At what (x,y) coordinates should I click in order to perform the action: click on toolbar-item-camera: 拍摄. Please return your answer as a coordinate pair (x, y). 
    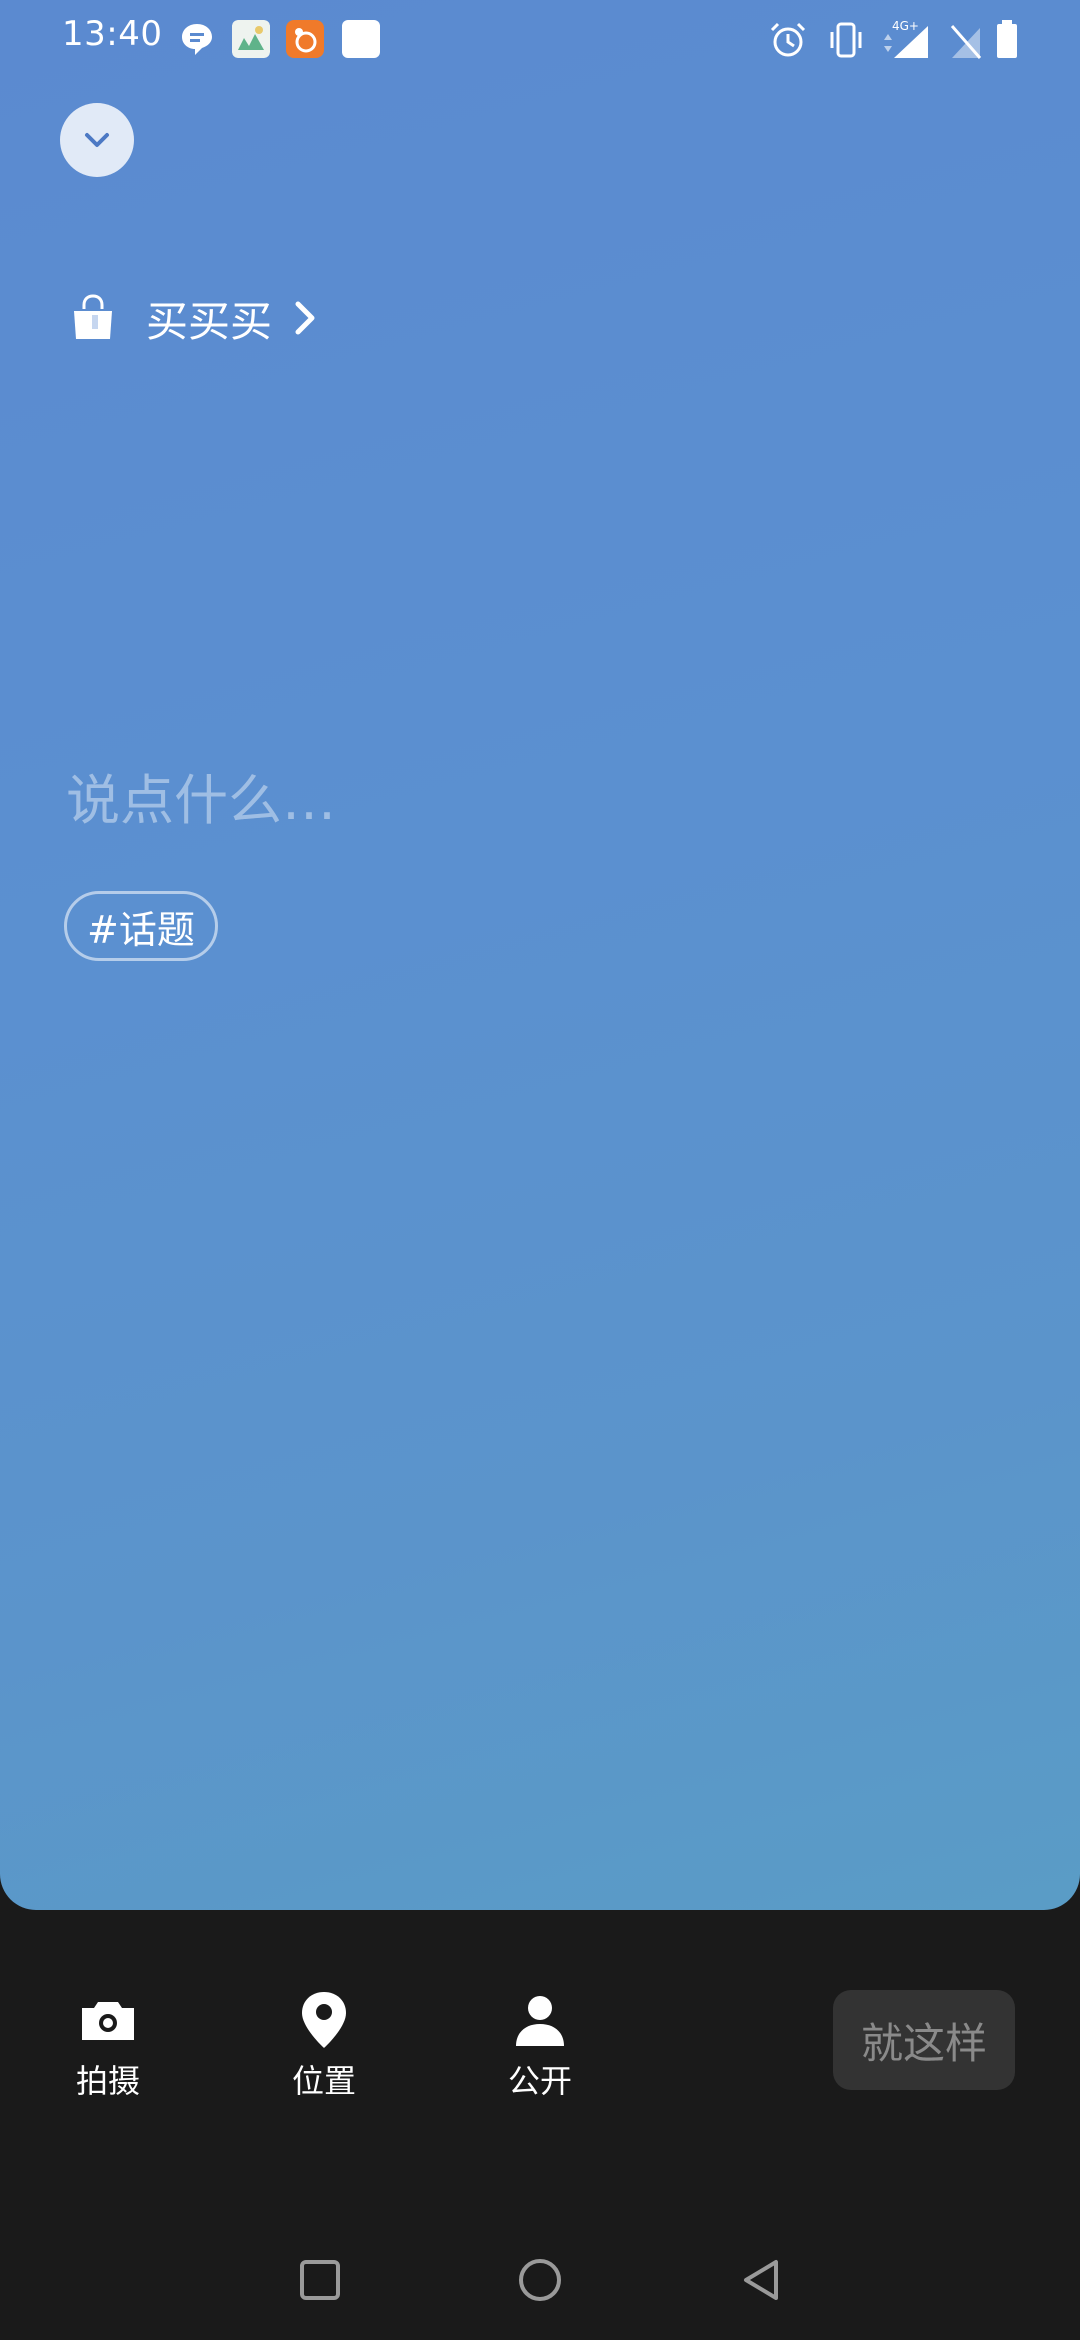
    Looking at the image, I should click on (108, 2046).